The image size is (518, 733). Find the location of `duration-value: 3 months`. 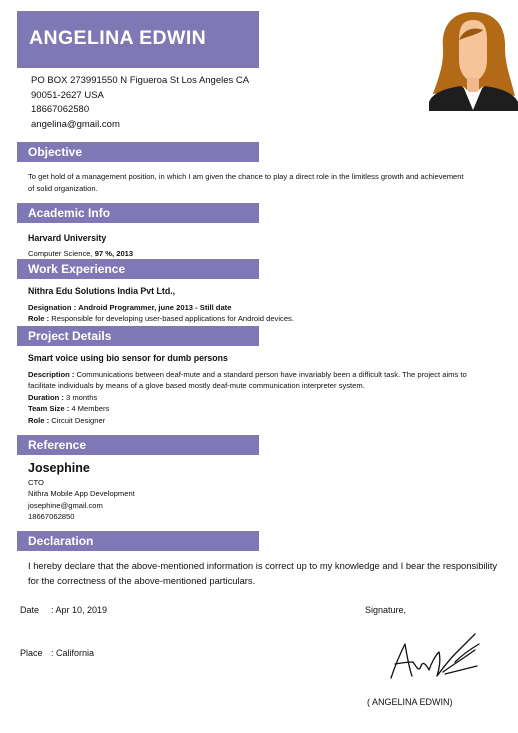

duration-value: 3 months is located at coordinates (81, 397).